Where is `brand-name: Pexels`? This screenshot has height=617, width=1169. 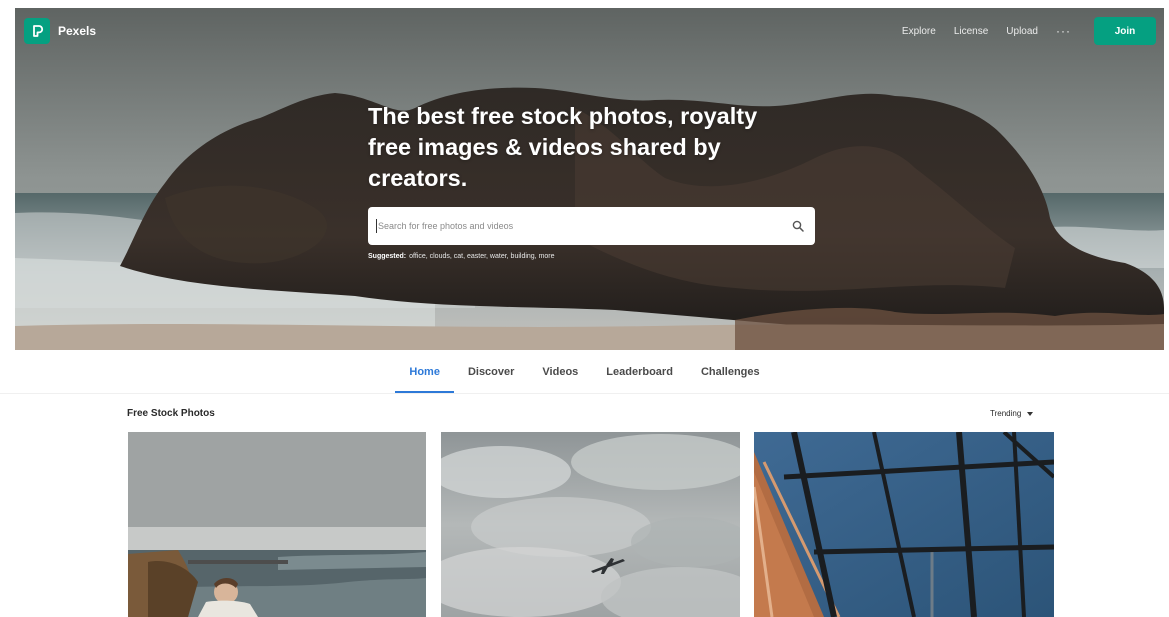 brand-name: Pexels is located at coordinates (77, 31).